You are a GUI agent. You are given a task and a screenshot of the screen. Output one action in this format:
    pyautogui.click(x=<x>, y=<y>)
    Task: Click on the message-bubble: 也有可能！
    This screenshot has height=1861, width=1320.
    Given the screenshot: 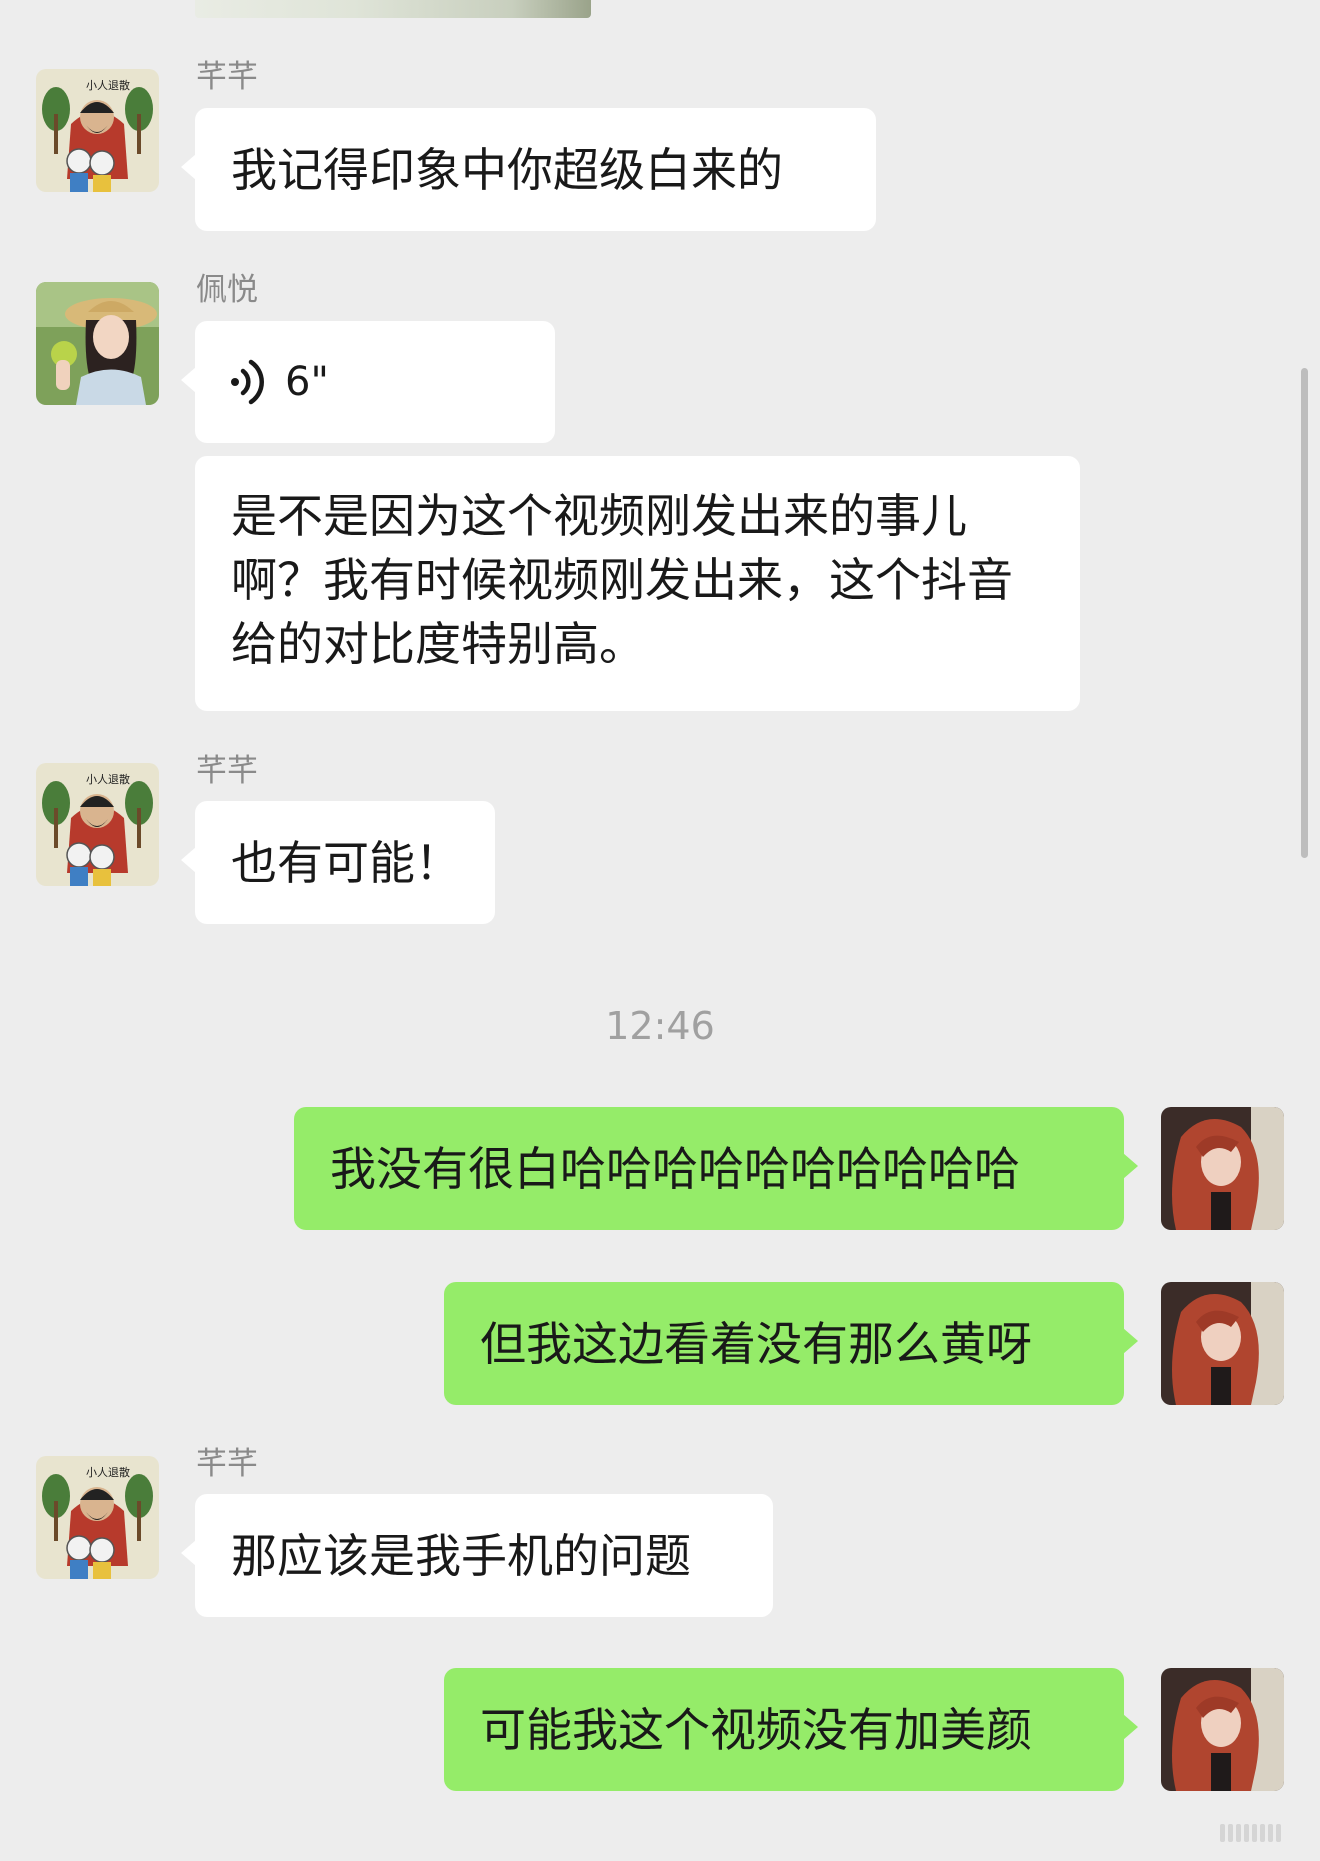 What is the action you would take?
    pyautogui.click(x=338, y=862)
    